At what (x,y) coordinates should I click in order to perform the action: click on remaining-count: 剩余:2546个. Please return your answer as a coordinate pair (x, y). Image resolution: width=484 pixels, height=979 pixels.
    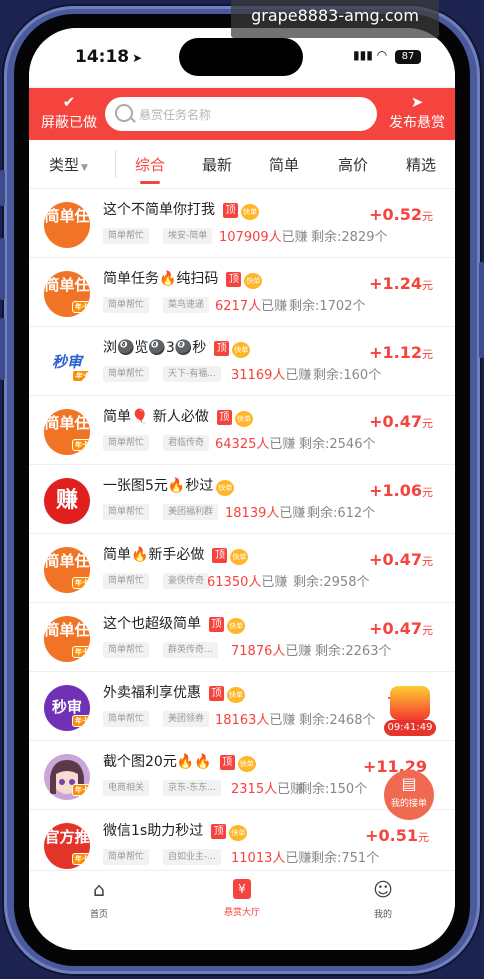
    Looking at the image, I should click on (337, 444).